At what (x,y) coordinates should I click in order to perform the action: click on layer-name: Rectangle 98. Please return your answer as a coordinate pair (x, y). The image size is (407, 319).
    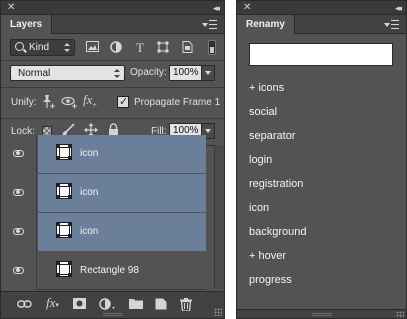
    Looking at the image, I should click on (109, 270).